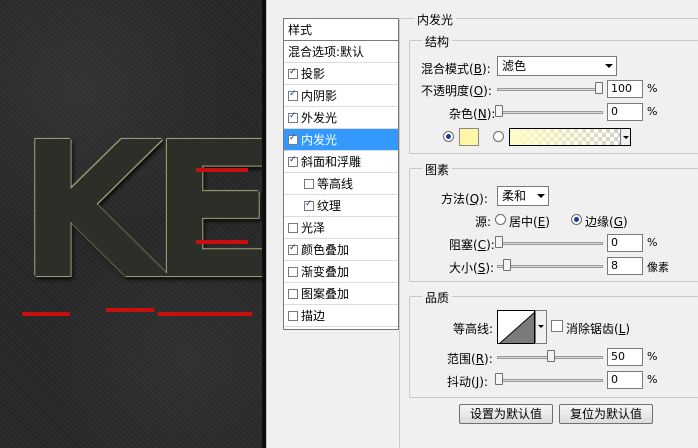 Image resolution: width=698 pixels, height=448 pixels. Describe the element at coordinates (523, 196) in the screenshot. I see `technique-select: 柔和` at that location.